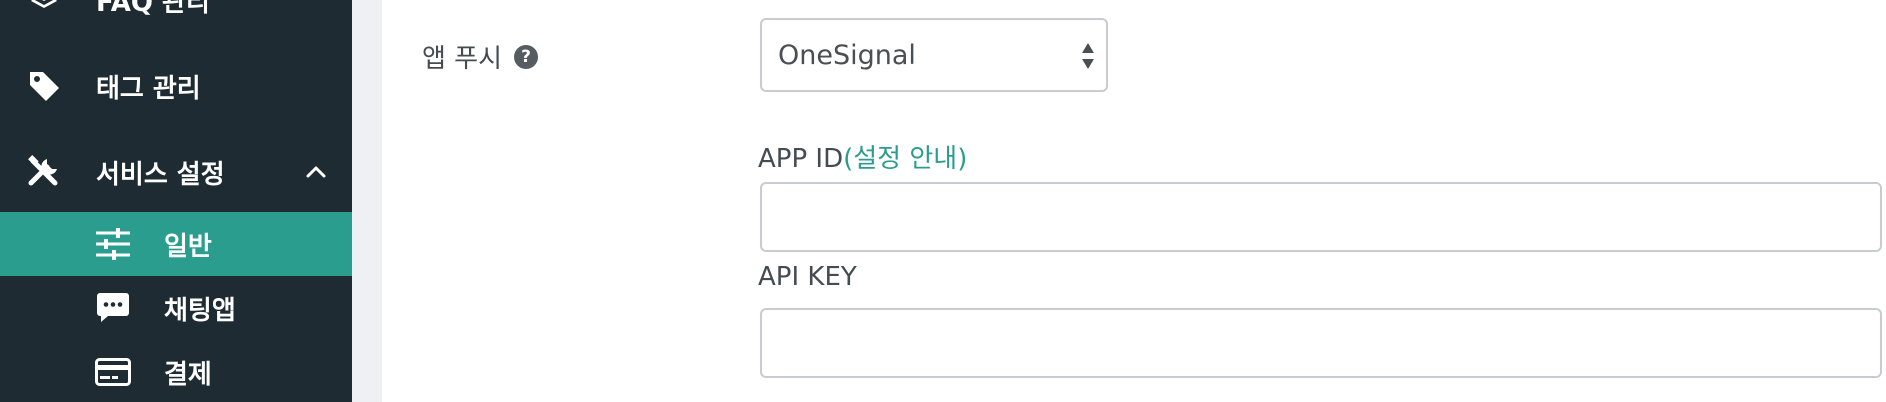  I want to click on api-key-label-text: API KEY, so click(807, 277).